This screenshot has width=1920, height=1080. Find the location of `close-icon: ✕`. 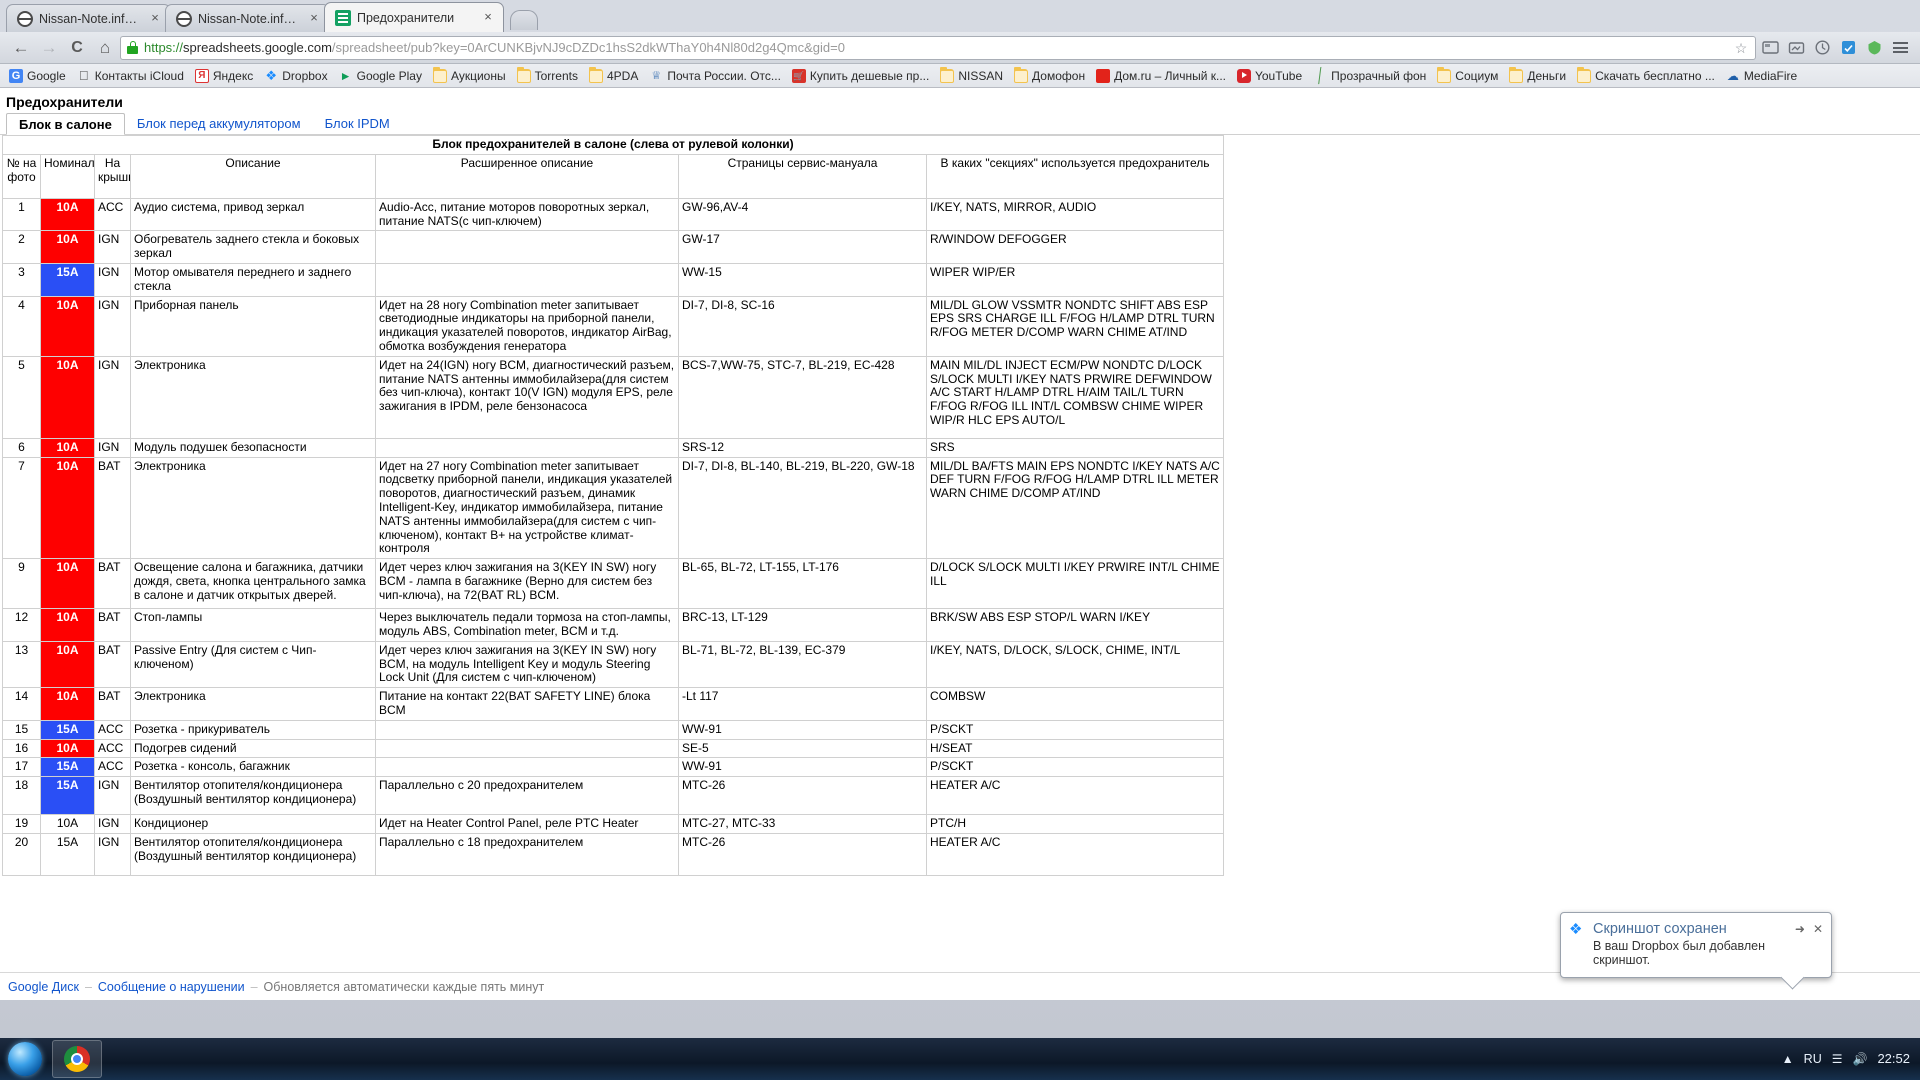

close-icon: ✕ is located at coordinates (1818, 929).